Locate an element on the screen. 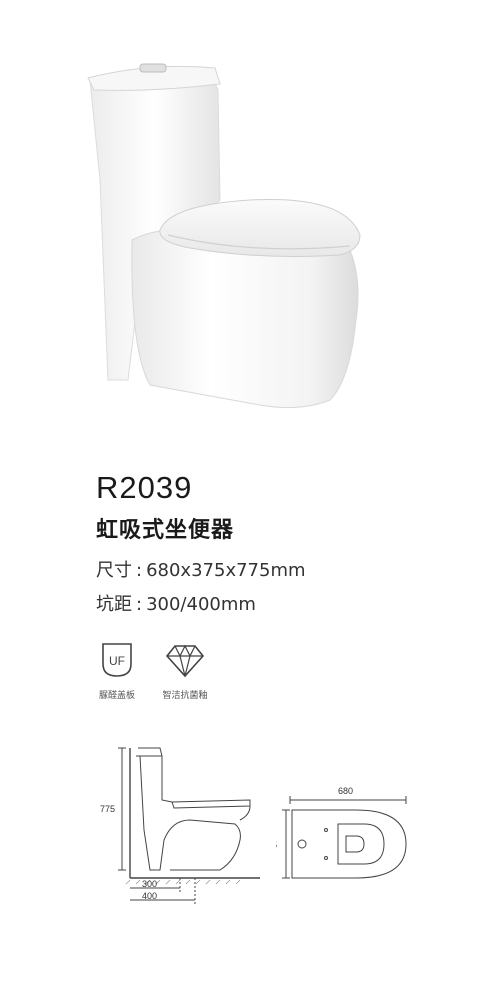  spec-rough-in: 坑距:300/400mm is located at coordinates (176, 603).